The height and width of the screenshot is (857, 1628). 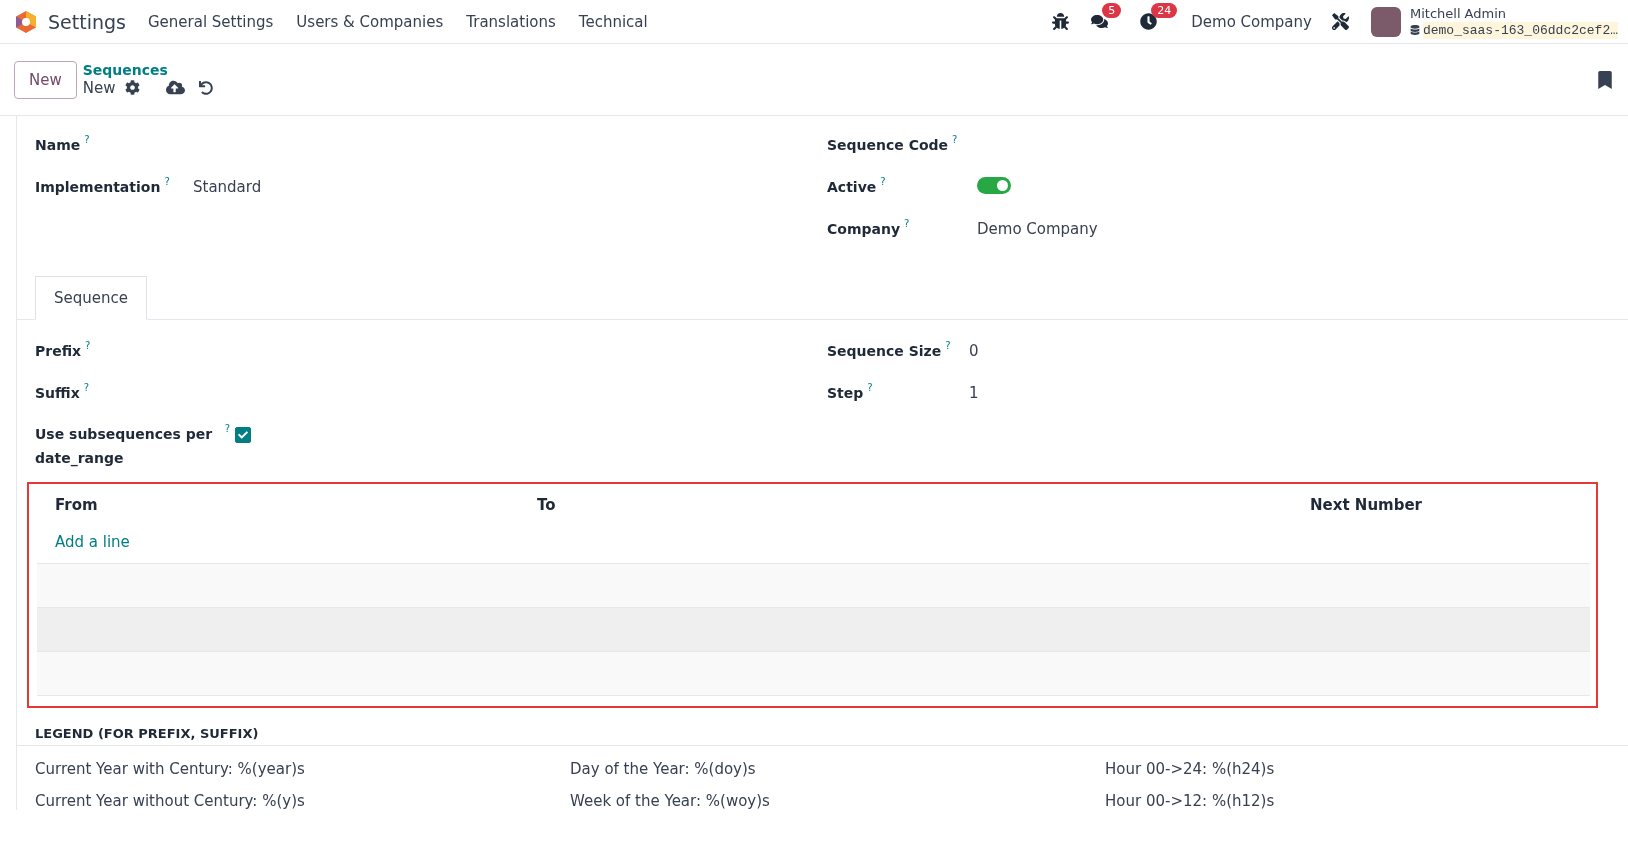 What do you see at coordinates (170, 769) in the screenshot?
I see `legend-entry: Current Year with Century: %(year)s` at bounding box center [170, 769].